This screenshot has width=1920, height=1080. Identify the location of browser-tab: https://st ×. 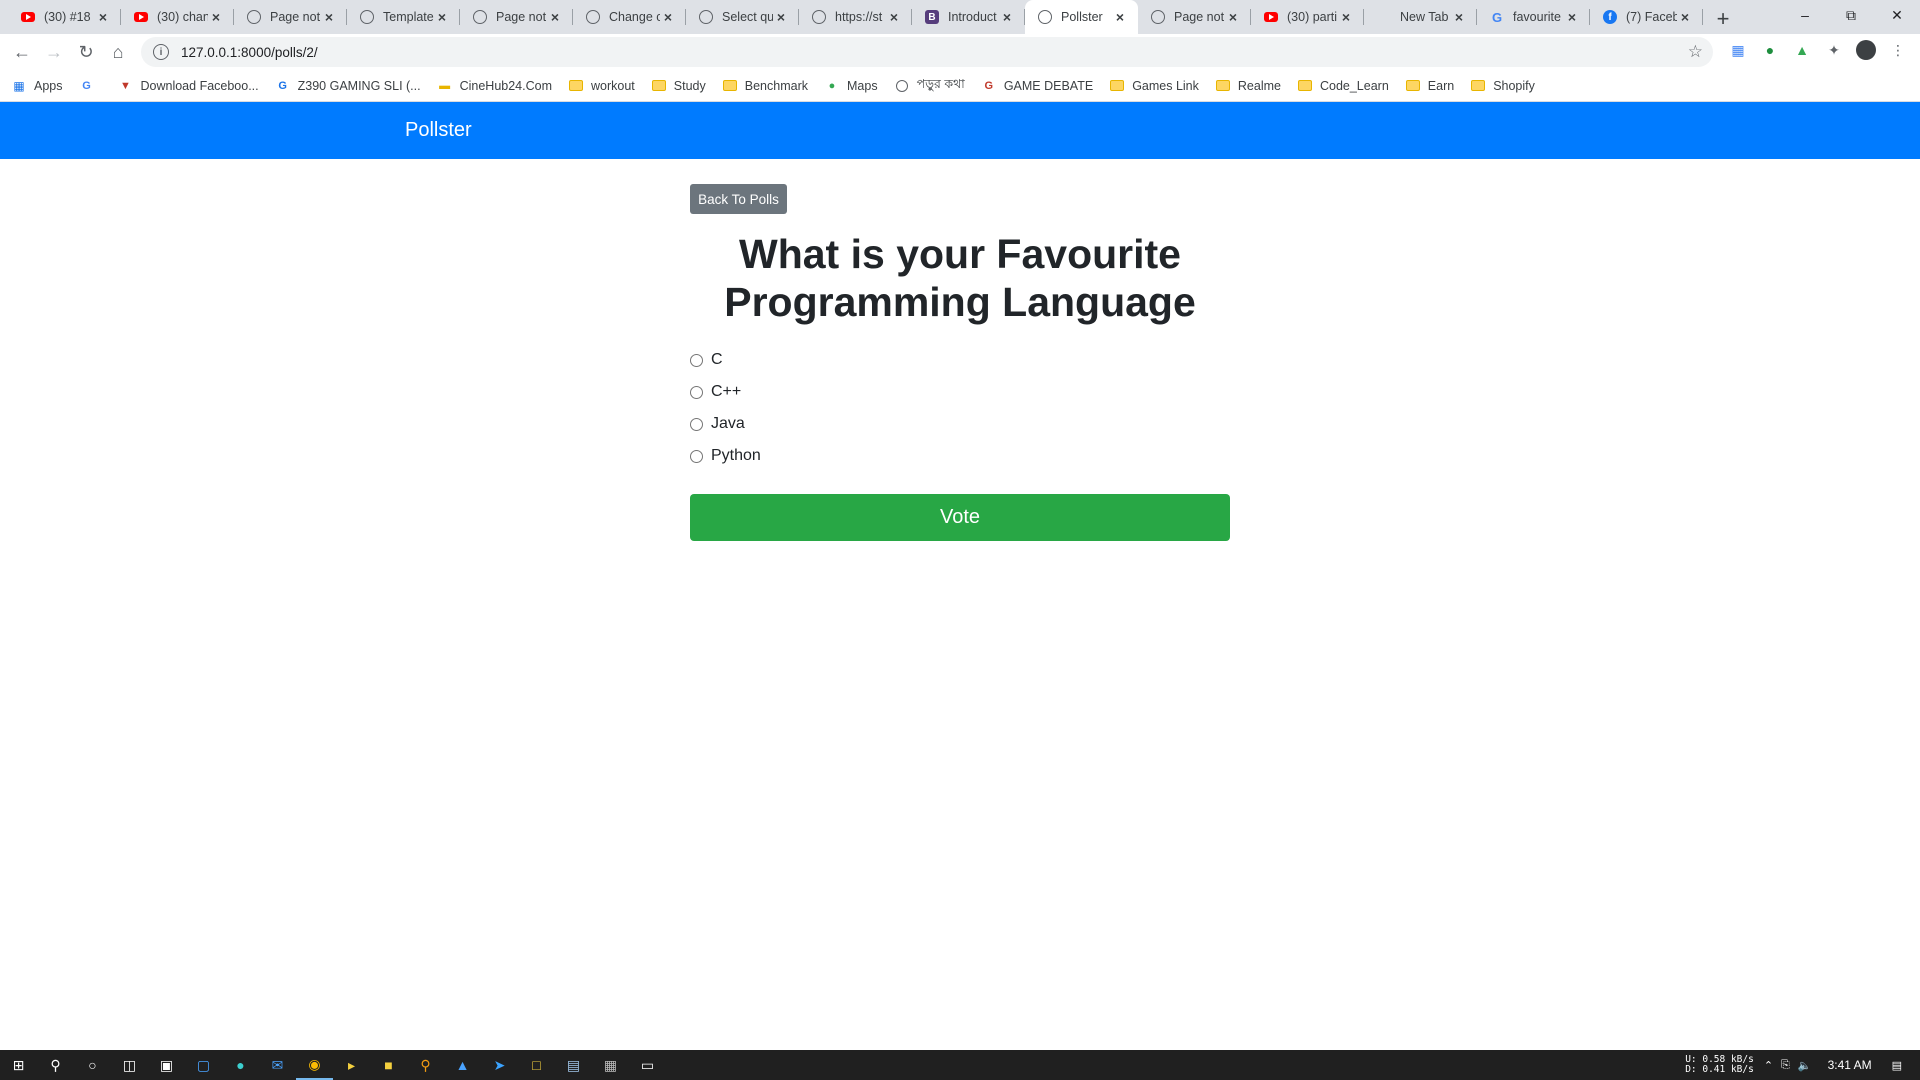
(855, 17).